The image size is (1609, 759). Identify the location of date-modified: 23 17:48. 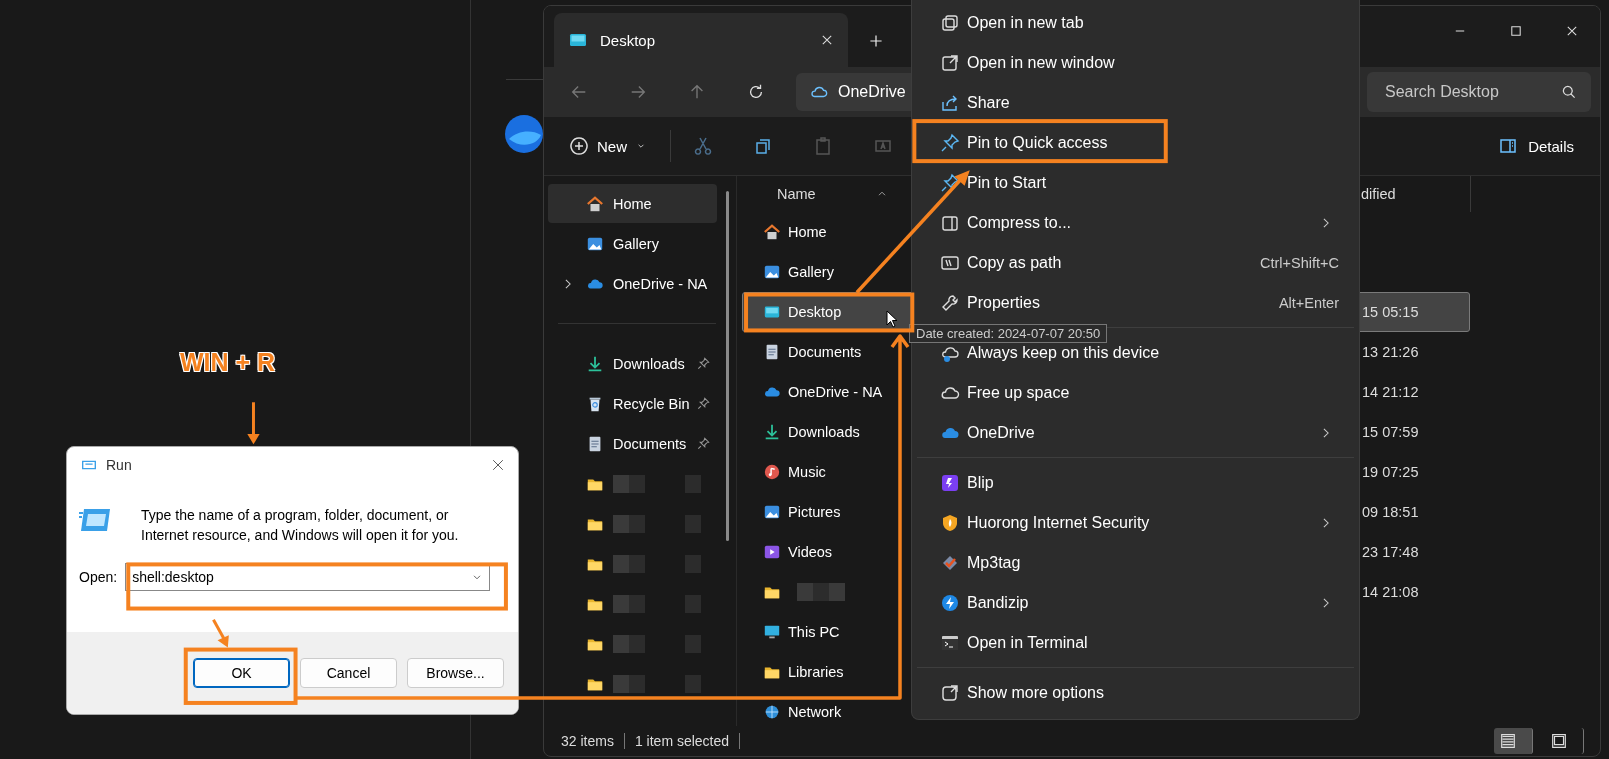
(1390, 552).